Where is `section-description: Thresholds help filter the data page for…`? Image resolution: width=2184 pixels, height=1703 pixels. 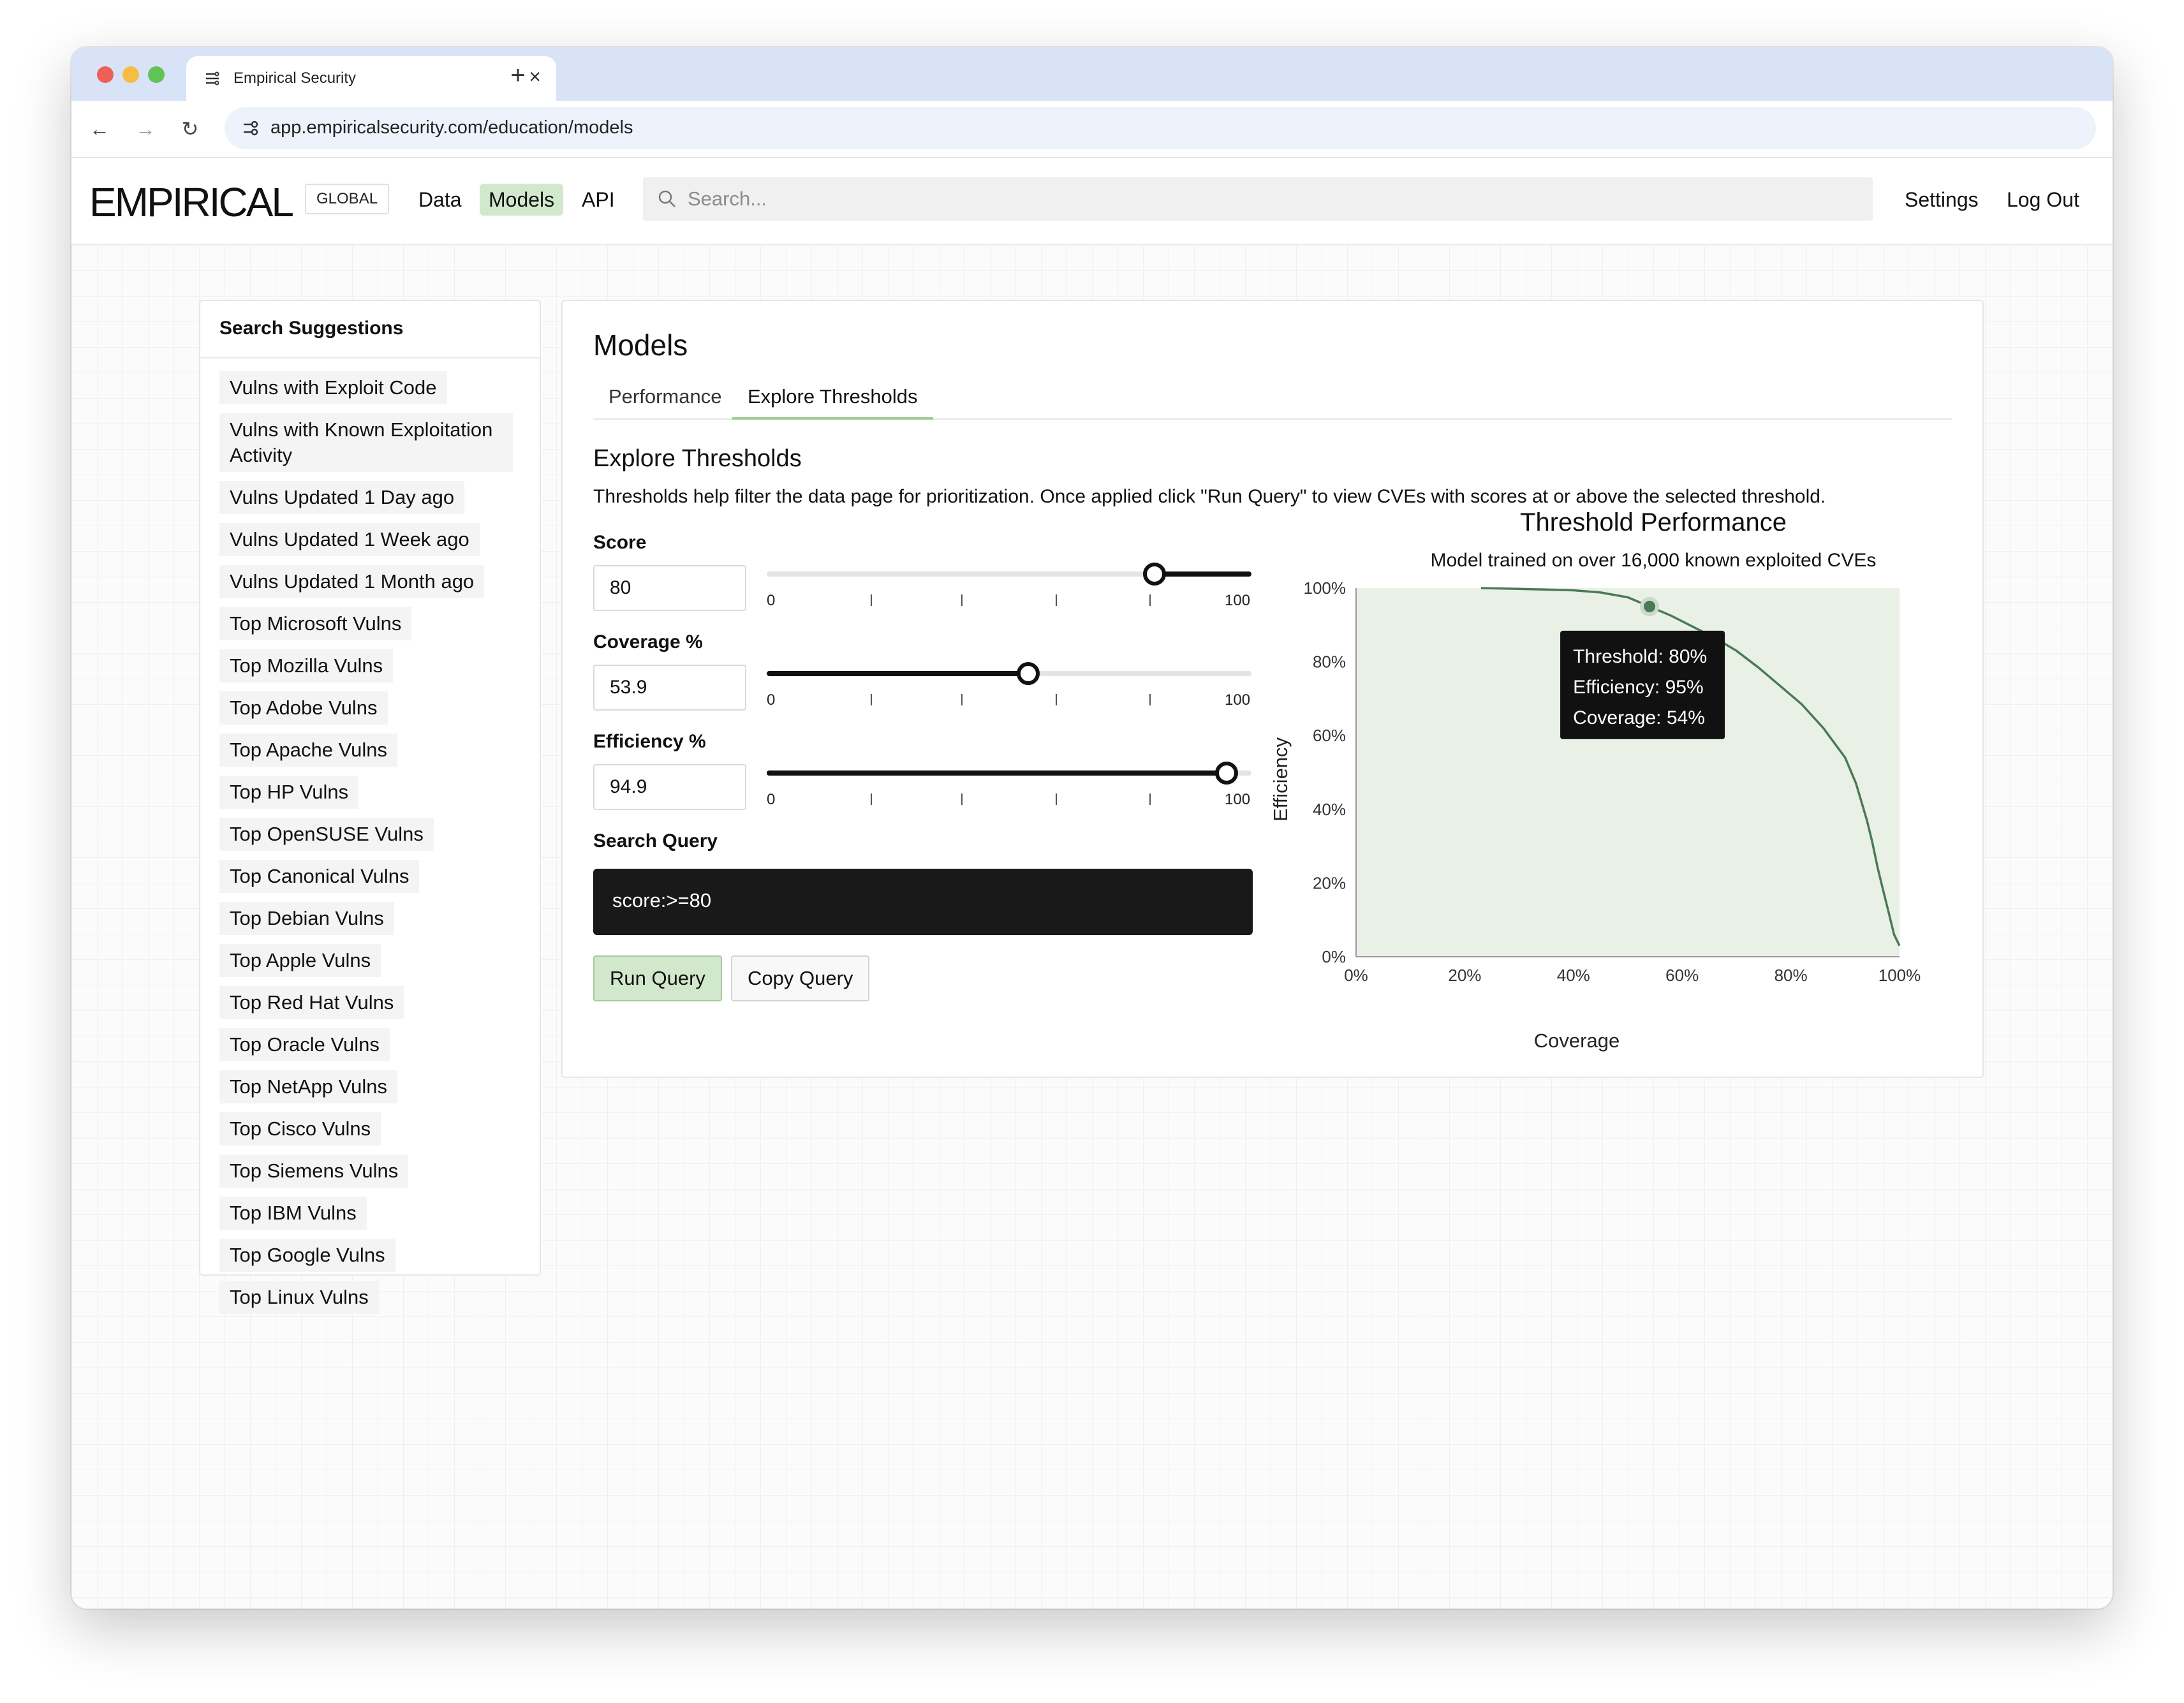 section-description: Thresholds help filter the data page for… is located at coordinates (1209, 497).